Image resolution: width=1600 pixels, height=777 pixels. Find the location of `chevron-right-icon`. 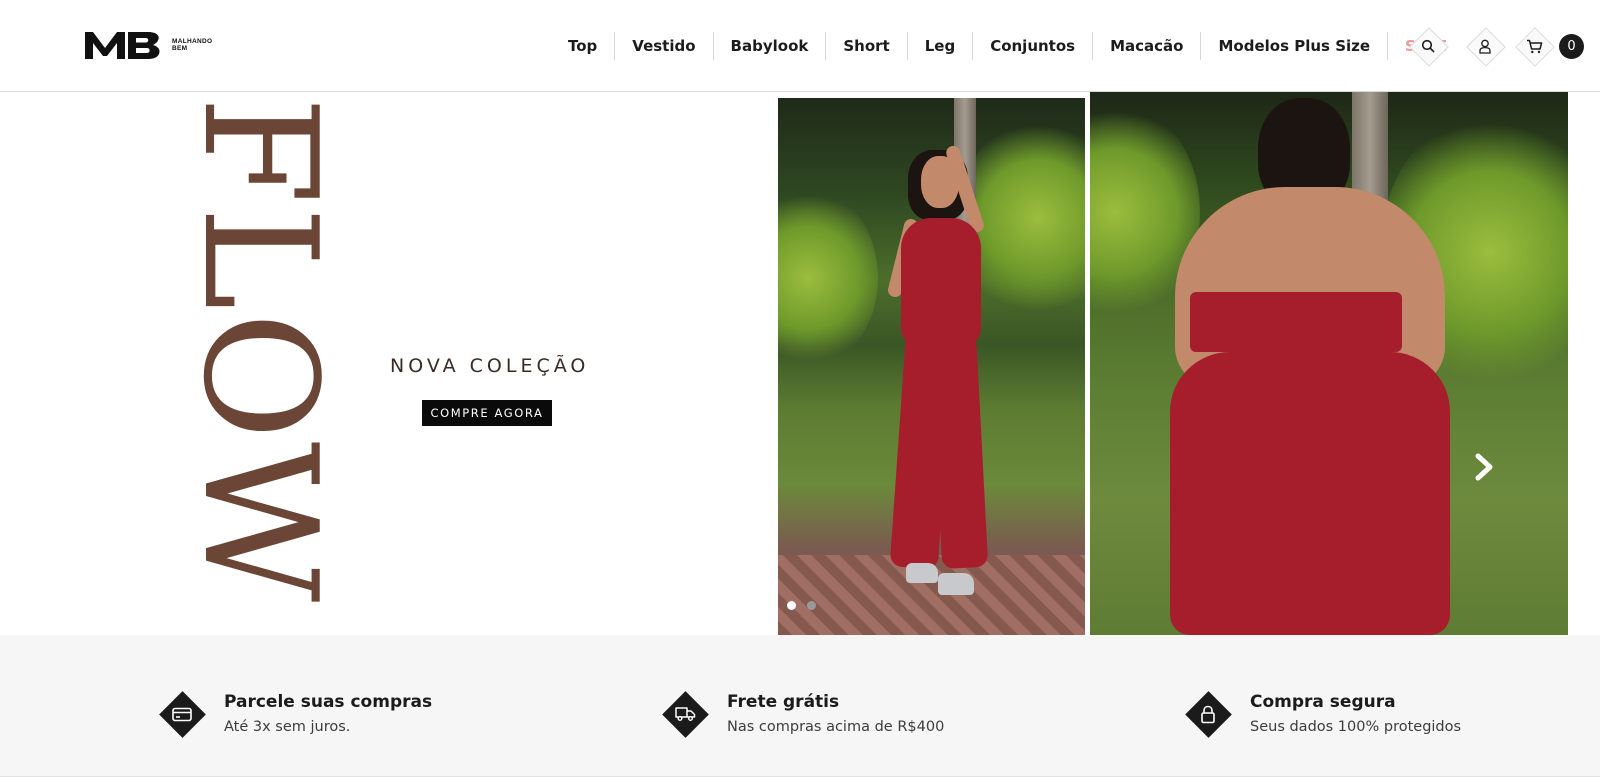

chevron-right-icon is located at coordinates (1484, 467).